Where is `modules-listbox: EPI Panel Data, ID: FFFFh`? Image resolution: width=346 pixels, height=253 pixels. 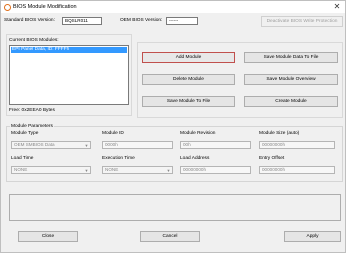 modules-listbox: EPI Panel Data, ID: FFFFh is located at coordinates (69, 75).